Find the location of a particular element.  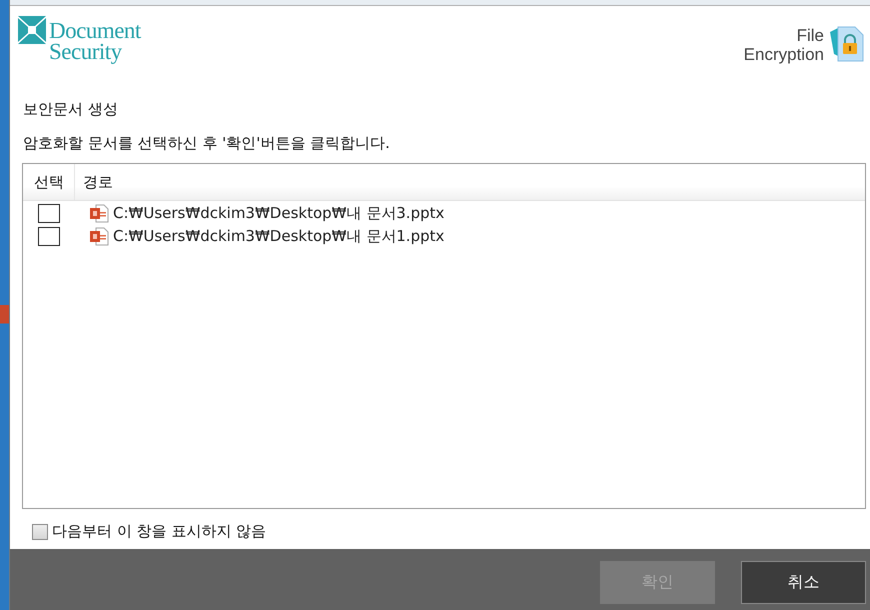

dialog-button: 취소 is located at coordinates (803, 582).